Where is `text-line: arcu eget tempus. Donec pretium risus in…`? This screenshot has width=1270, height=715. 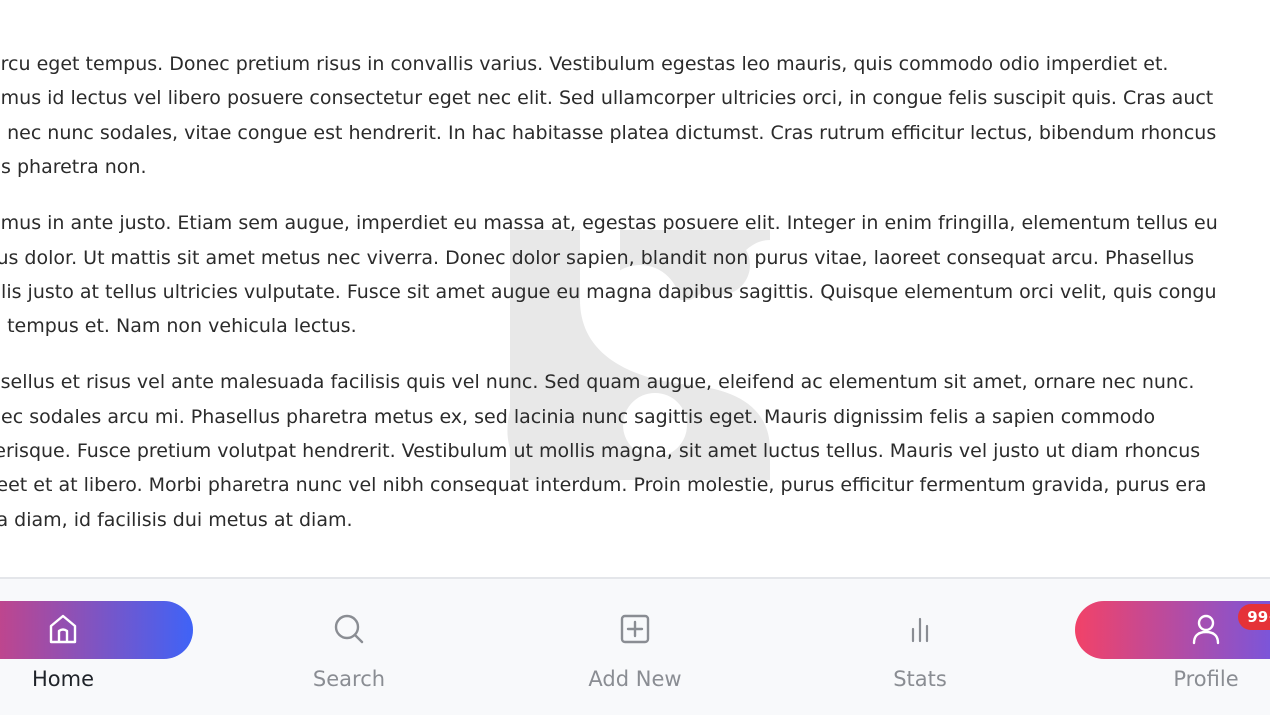
text-line: arcu eget tempus. Donec pretium risus in… is located at coordinates (584, 64).